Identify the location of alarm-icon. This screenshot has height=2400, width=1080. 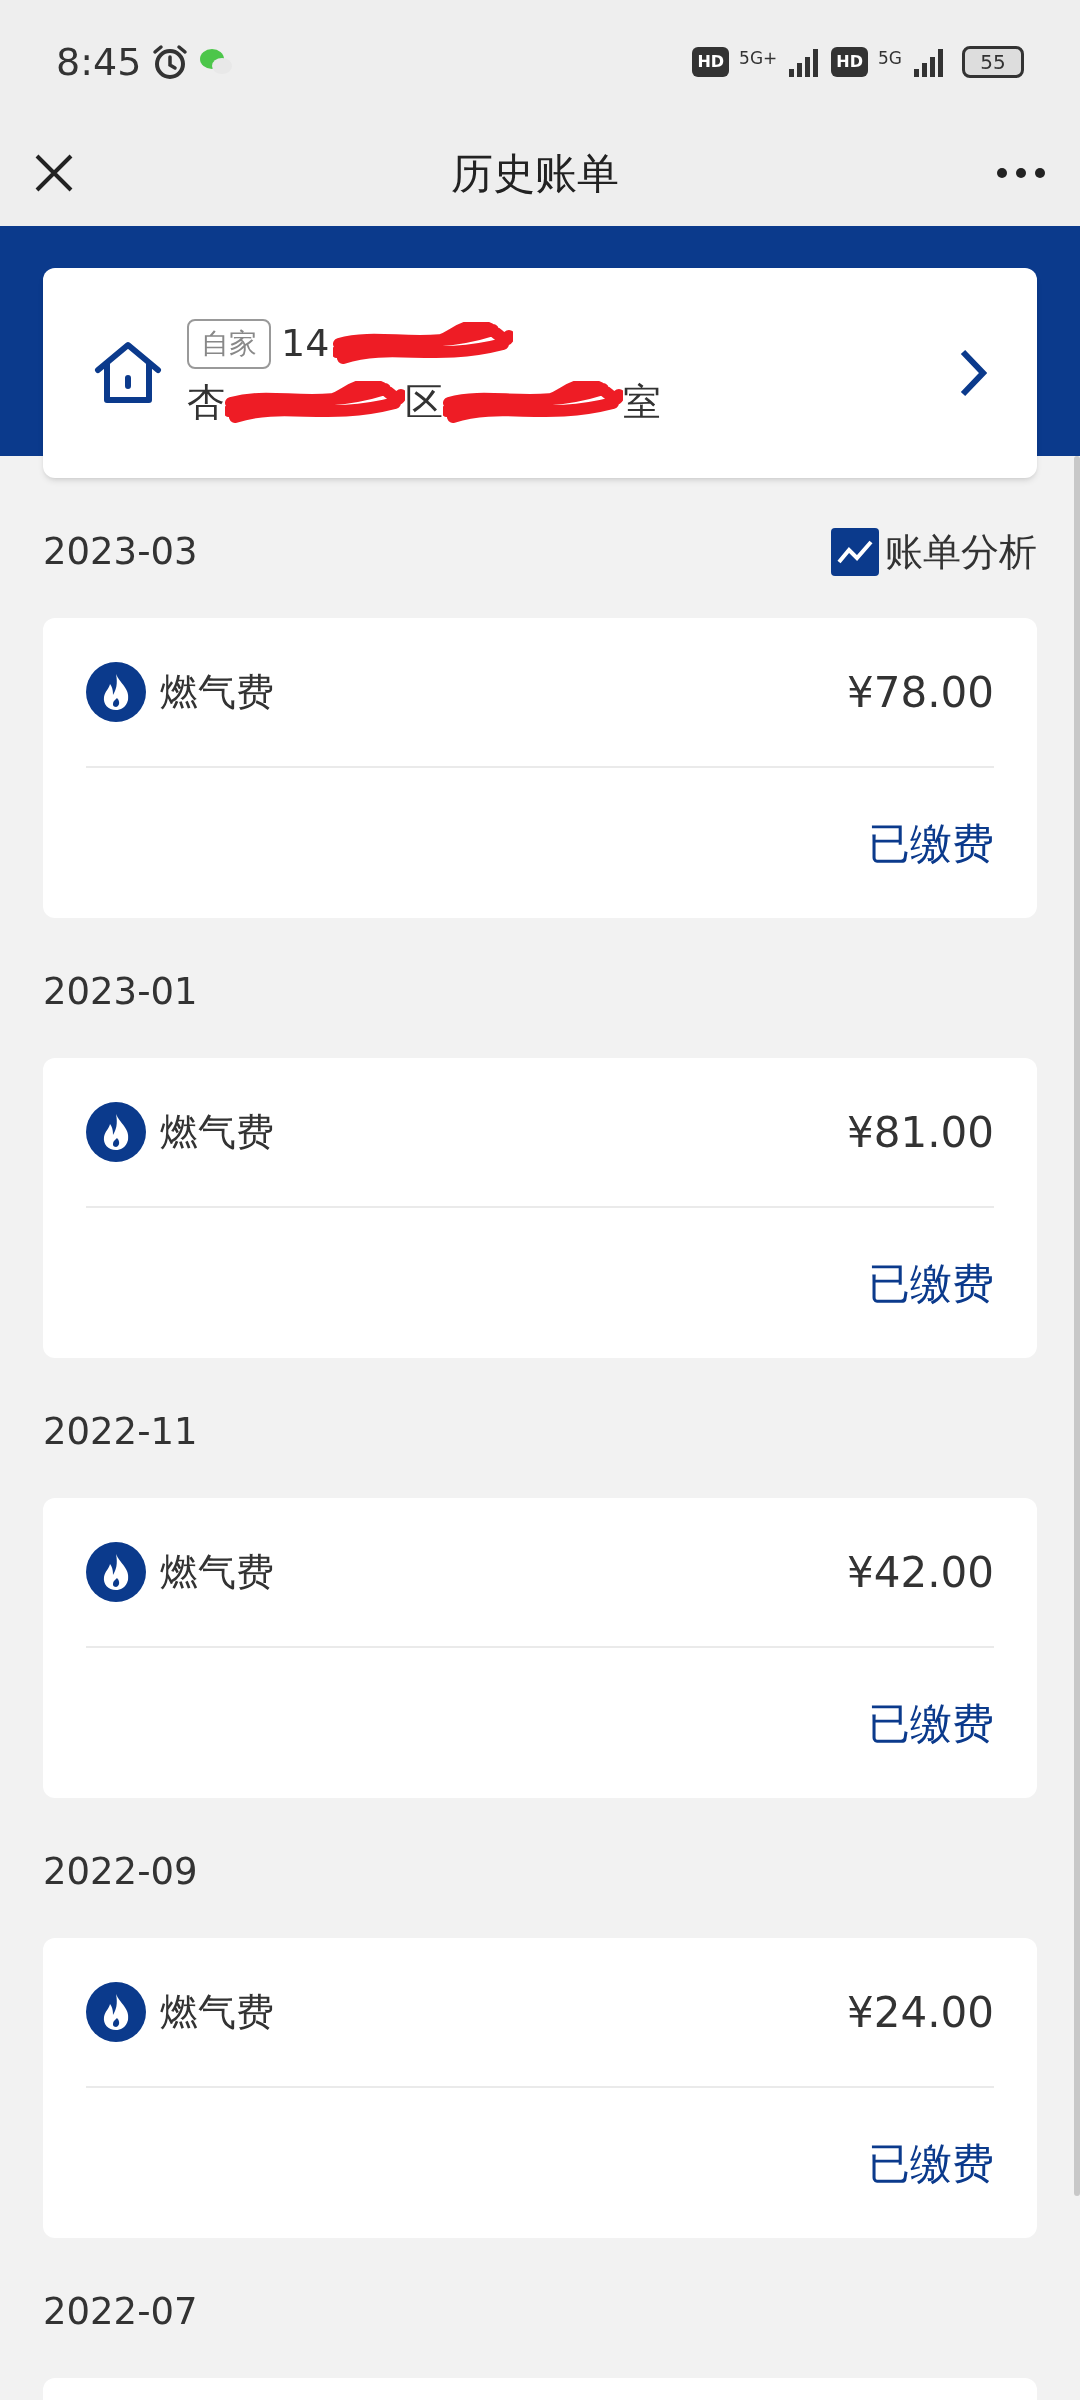
(170, 62).